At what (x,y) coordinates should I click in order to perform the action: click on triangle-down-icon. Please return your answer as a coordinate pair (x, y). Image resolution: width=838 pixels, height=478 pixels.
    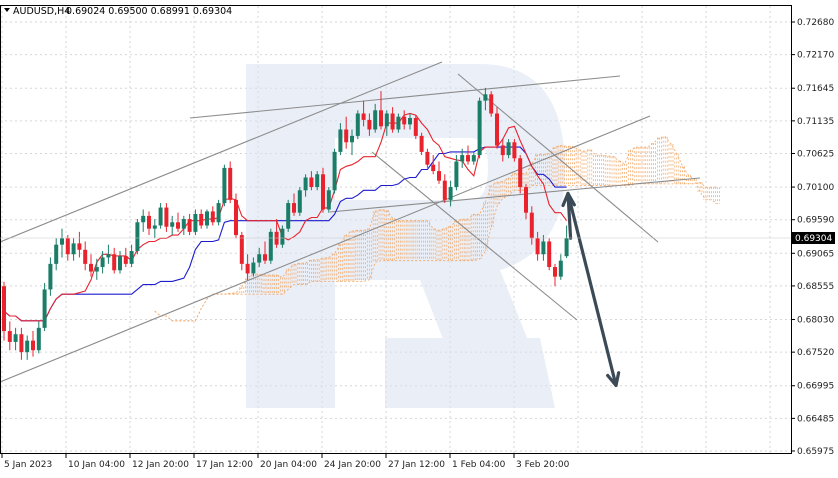
    Looking at the image, I should click on (7, 10).